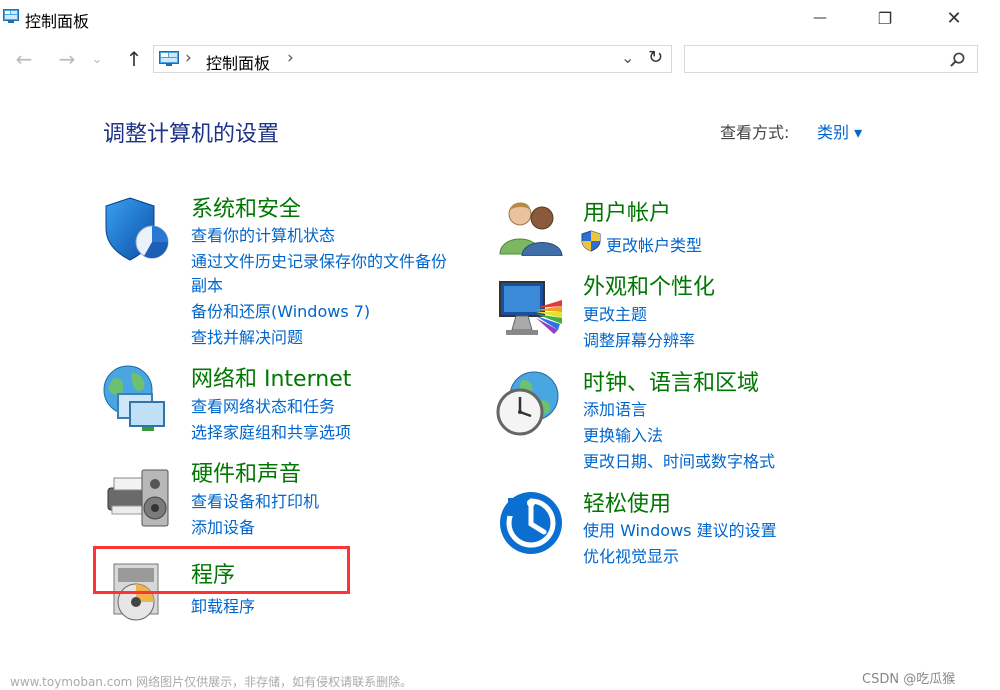 The height and width of the screenshot is (690, 1000). I want to click on link-change-date-time-format: 更改日期、时间或数字格式, so click(679, 460).